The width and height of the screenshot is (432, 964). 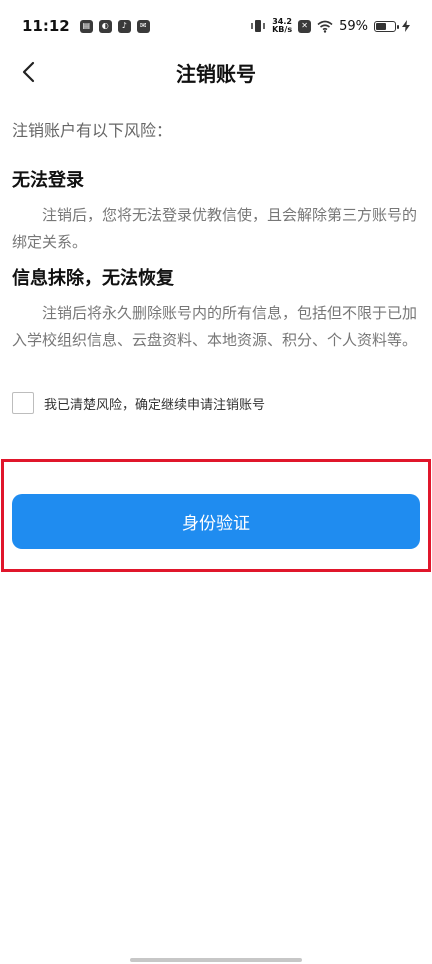 I want to click on status-left: 11:12 ▤ ◐ ♪ ✉, so click(x=86, y=26).